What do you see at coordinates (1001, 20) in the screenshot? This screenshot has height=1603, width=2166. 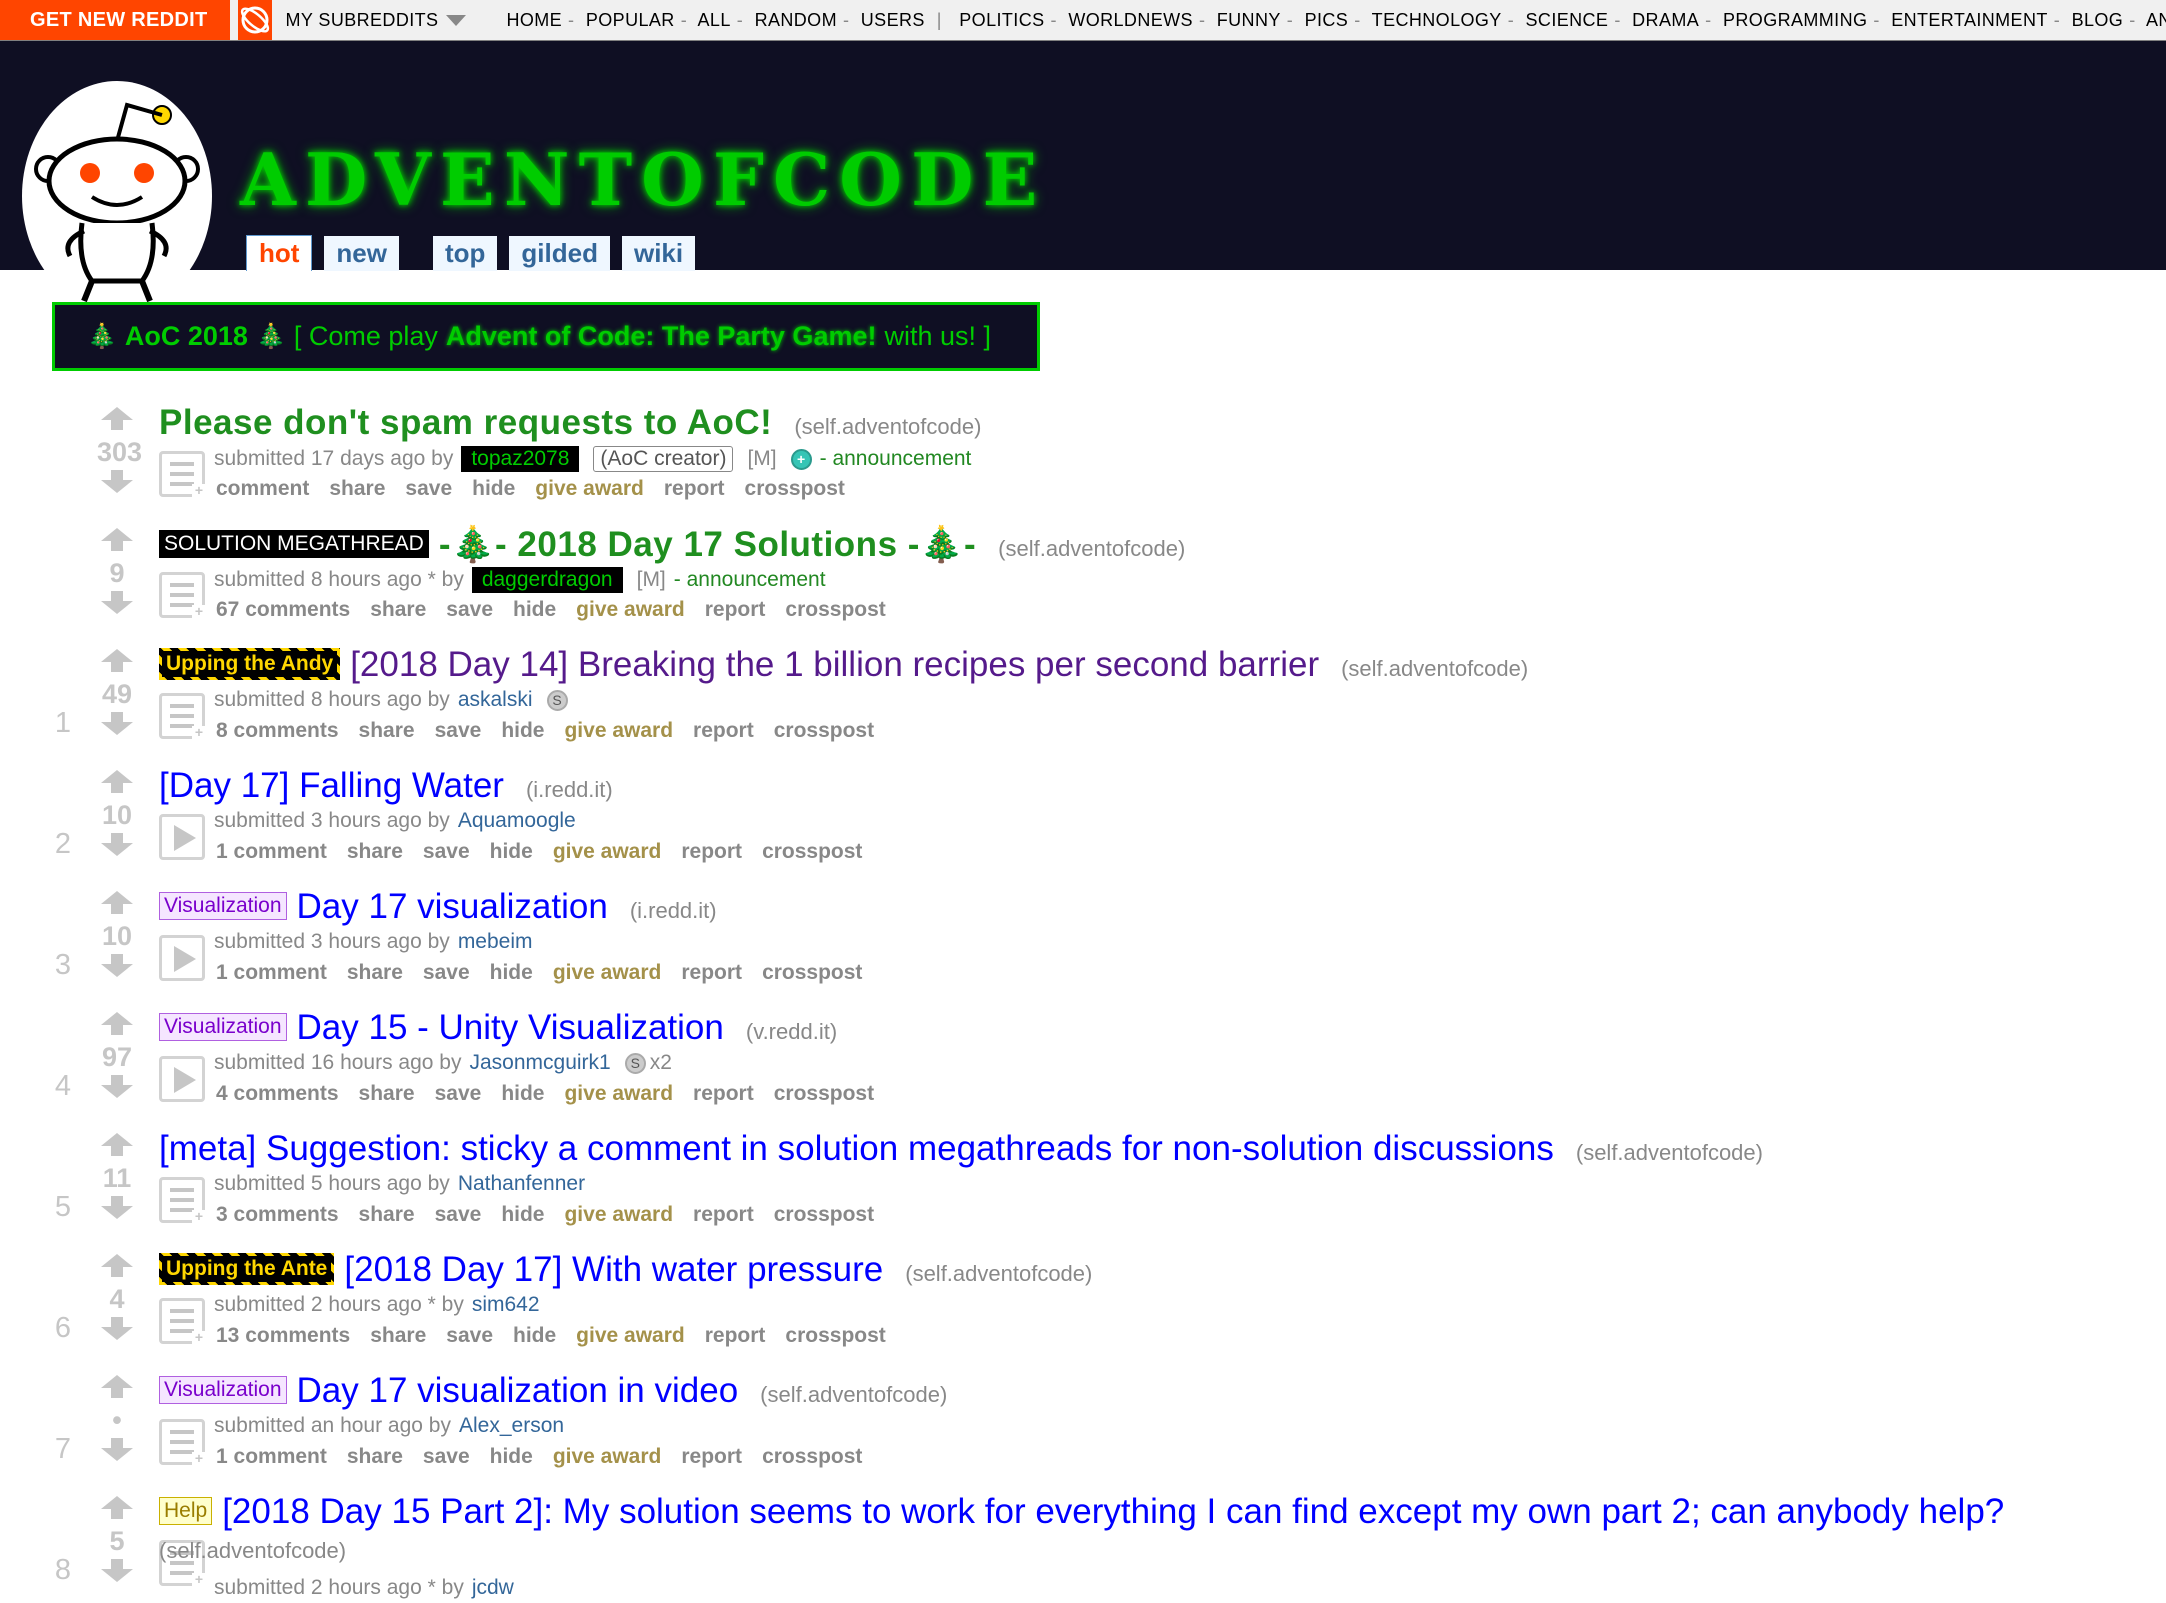 I see `sub-politics: POLITICS` at bounding box center [1001, 20].